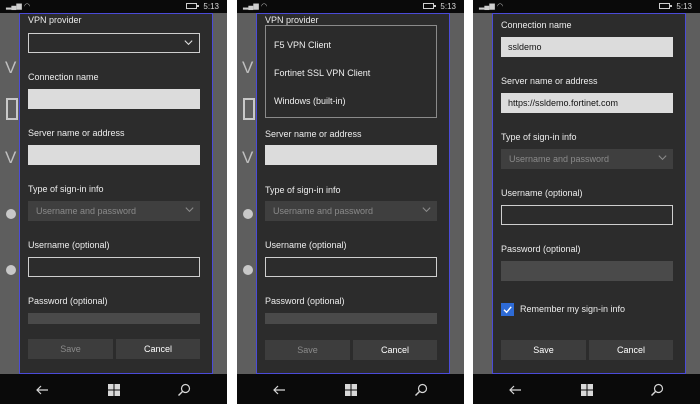 This screenshot has height=404, width=700. Describe the element at coordinates (114, 99) in the screenshot. I see `connection-name-input` at that location.